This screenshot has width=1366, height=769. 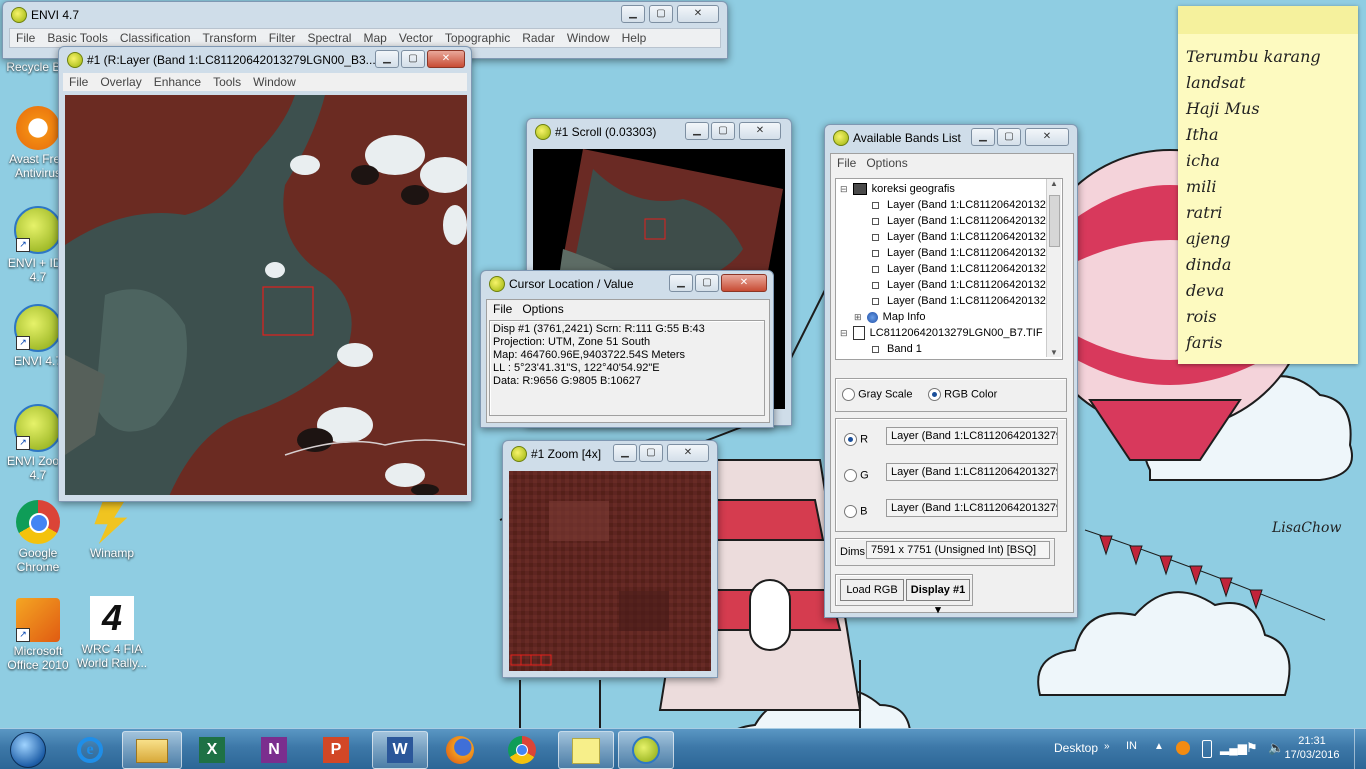 I want to click on show-desktop-button, so click(x=1360, y=749).